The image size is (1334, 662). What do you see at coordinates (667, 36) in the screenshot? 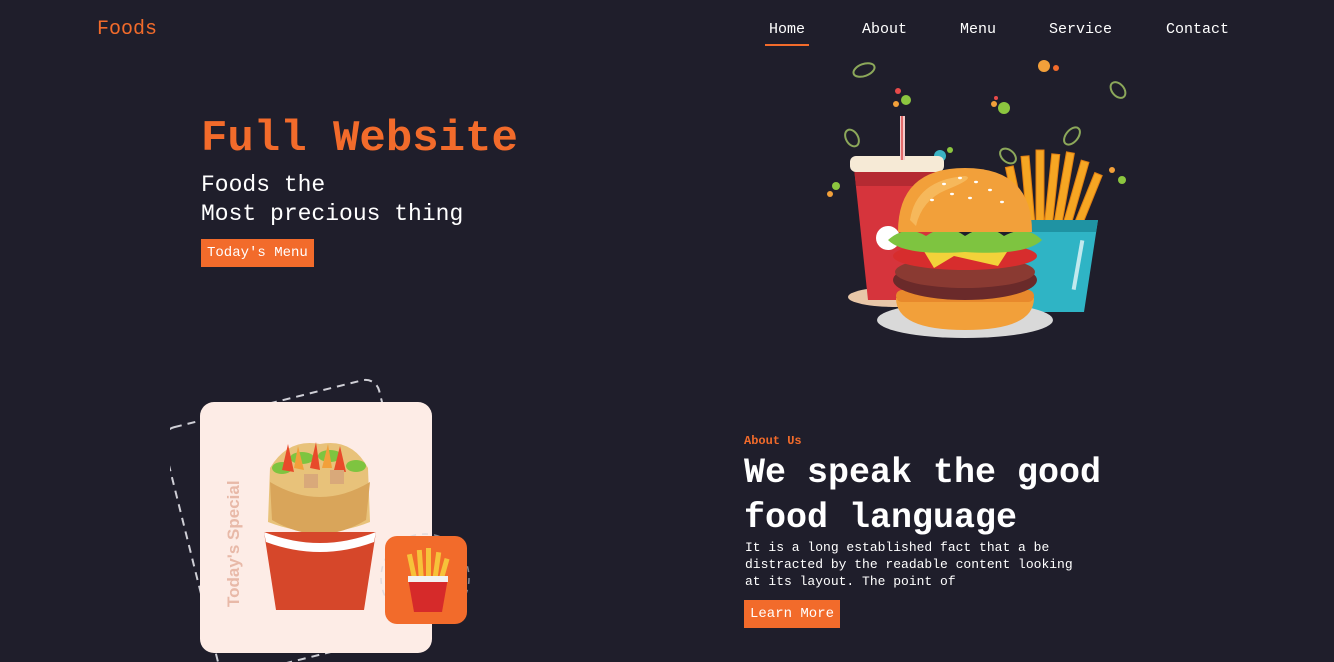
I see `main-nav: Home About Menu Service Contact` at bounding box center [667, 36].